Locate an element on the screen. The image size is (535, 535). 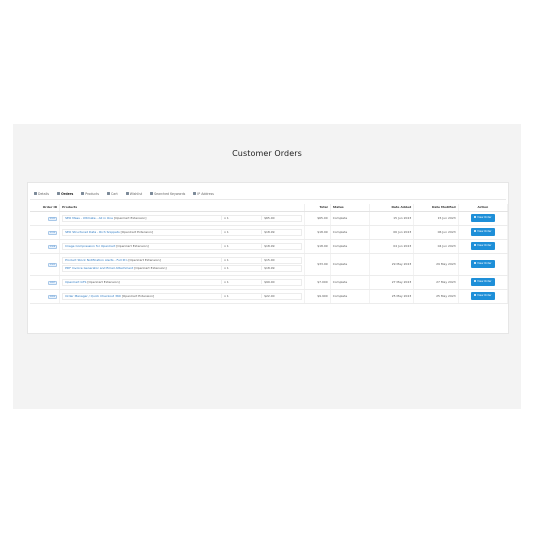
tab-wishlist: Wishlist is located at coordinates (134, 193).